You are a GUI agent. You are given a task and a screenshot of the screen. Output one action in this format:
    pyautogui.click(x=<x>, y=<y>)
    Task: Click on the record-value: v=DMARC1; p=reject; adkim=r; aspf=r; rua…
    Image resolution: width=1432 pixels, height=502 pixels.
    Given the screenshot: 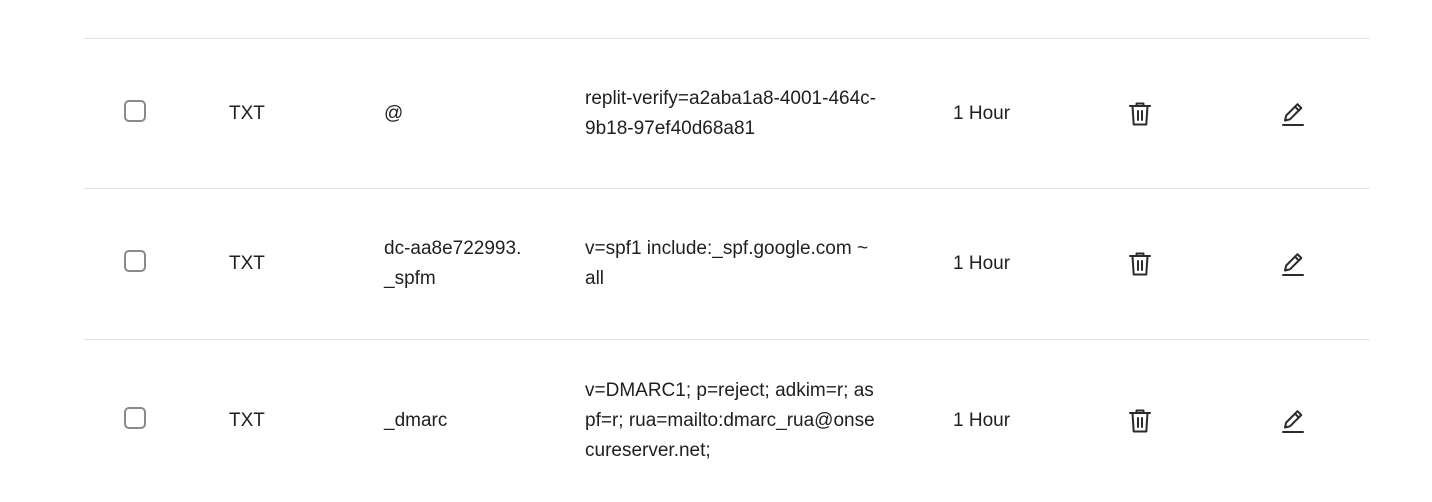 What is the action you would take?
    pyautogui.click(x=730, y=420)
    